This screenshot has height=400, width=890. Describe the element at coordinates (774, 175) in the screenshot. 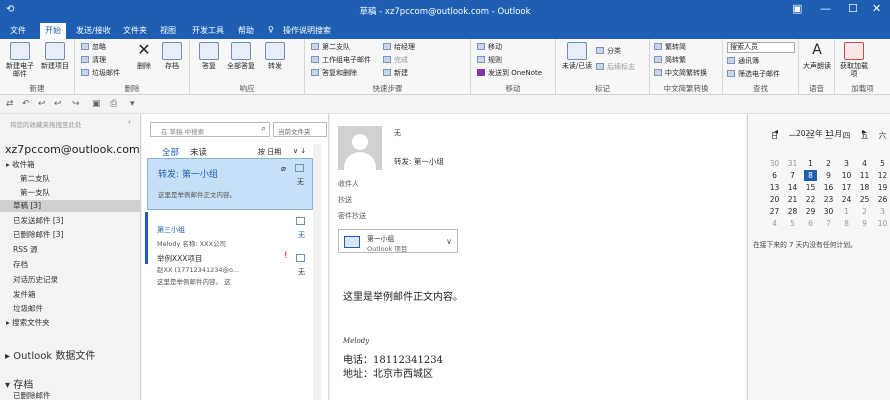

I see `calendar-day: 6` at that location.